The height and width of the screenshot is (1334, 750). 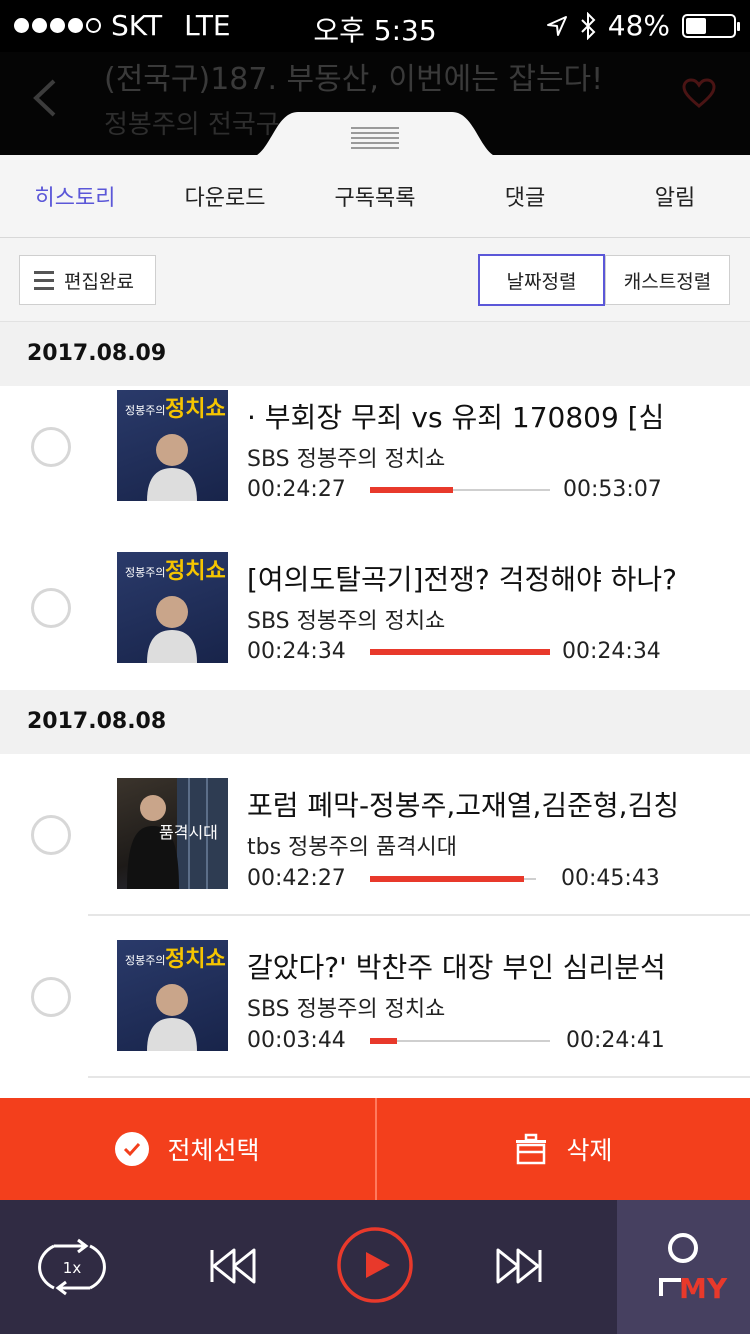 I want to click on battery-icon, so click(x=711, y=25).